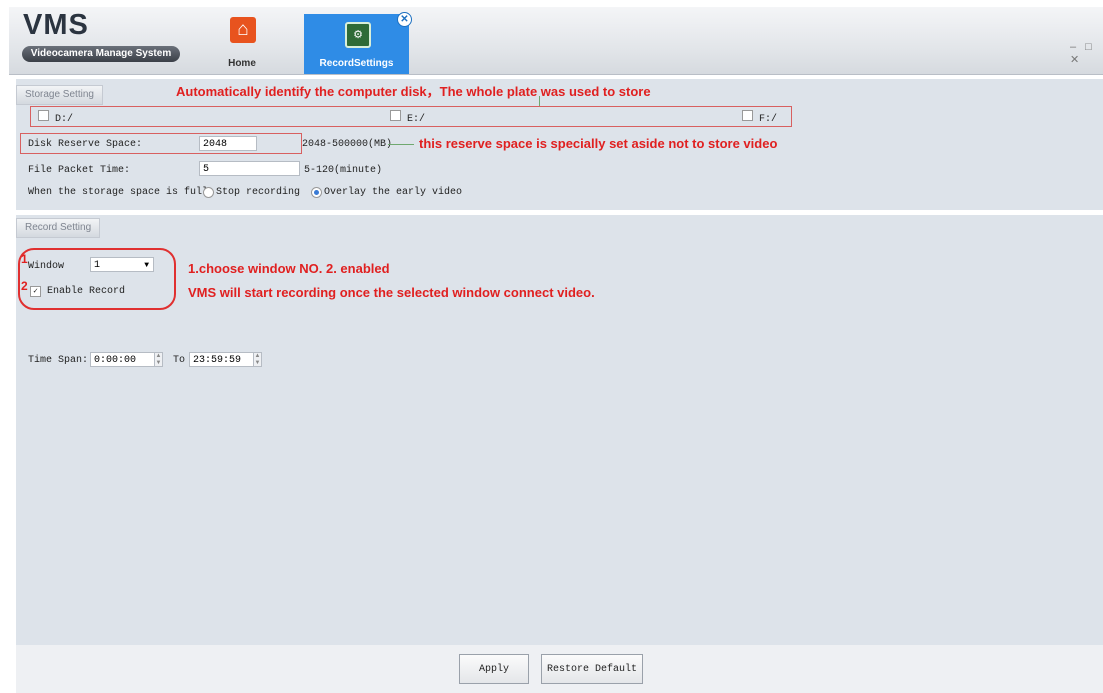 Image resolution: width=1103 pixels, height=693 pixels. What do you see at coordinates (86, 291) in the screenshot?
I see `enable-record-label: Enable Record` at bounding box center [86, 291].